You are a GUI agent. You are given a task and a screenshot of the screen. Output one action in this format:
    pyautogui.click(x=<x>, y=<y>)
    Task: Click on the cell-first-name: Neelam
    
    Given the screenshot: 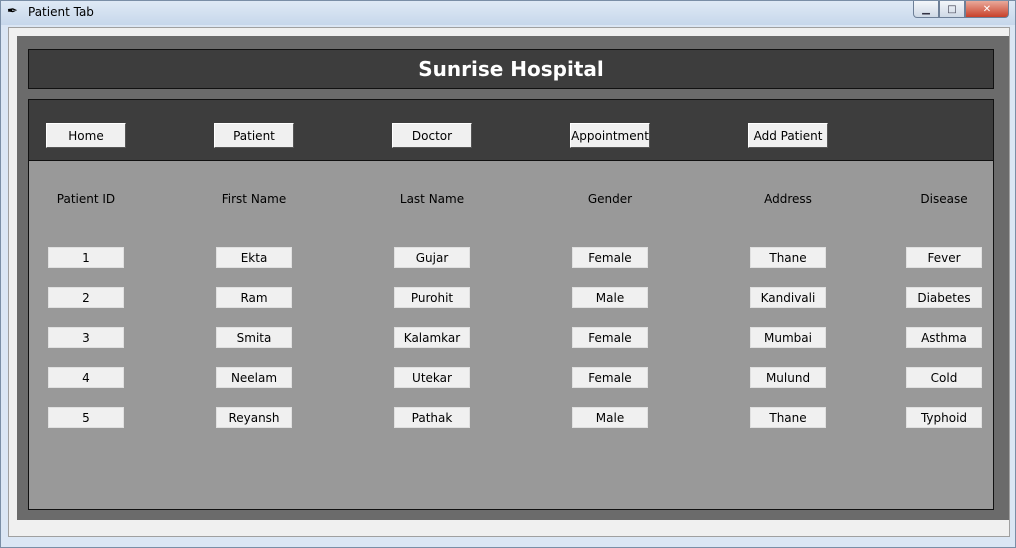 What is the action you would take?
    pyautogui.click(x=254, y=377)
    